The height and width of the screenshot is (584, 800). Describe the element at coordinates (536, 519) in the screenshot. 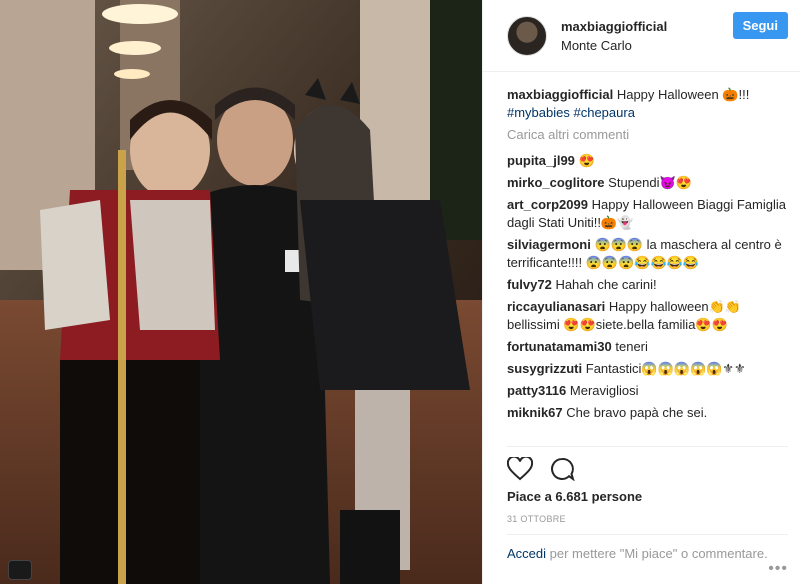

I see `post-date: 31 OTTOBRE` at that location.